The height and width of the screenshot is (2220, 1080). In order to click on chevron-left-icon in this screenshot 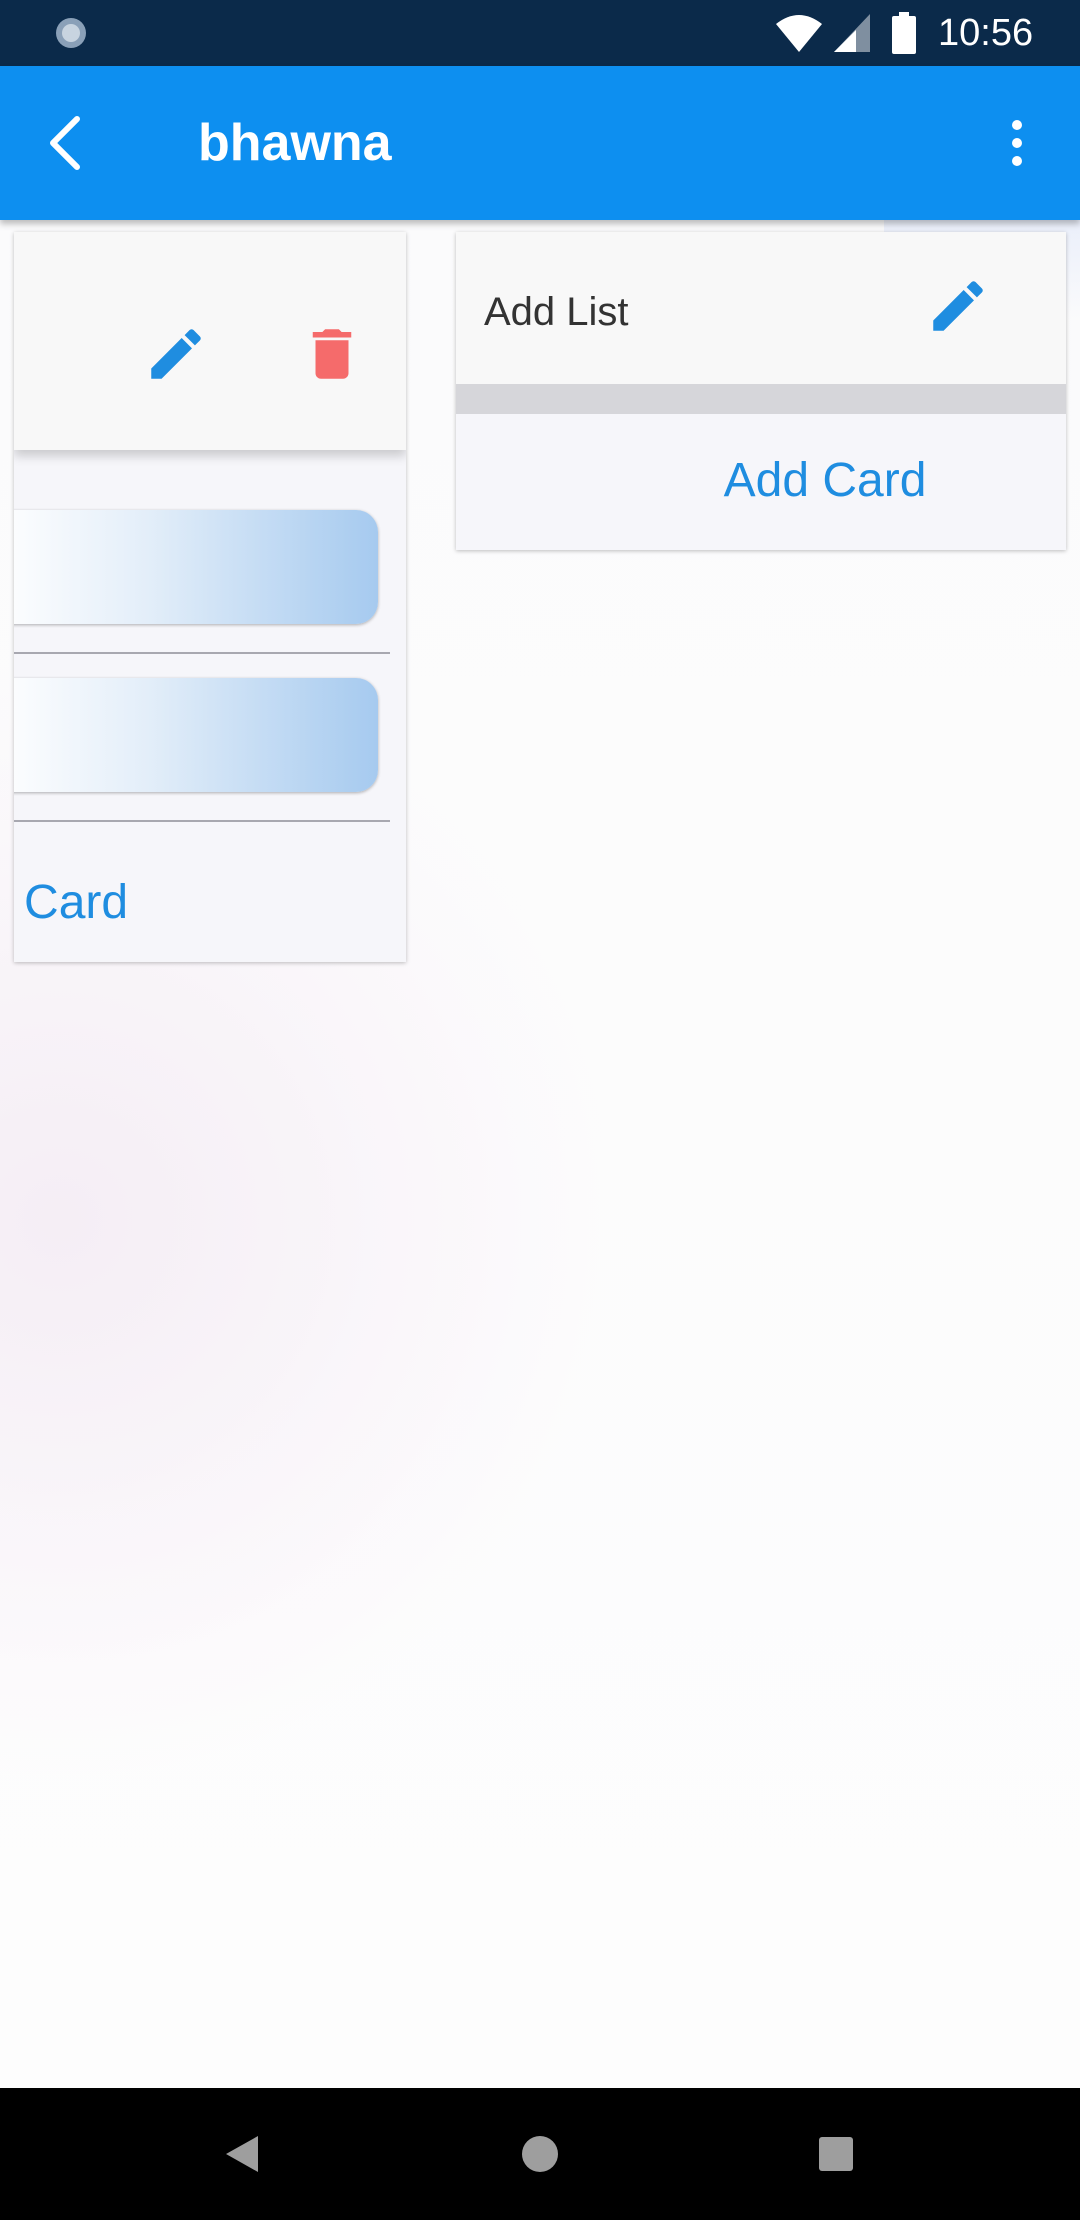, I will do `click(65, 143)`.